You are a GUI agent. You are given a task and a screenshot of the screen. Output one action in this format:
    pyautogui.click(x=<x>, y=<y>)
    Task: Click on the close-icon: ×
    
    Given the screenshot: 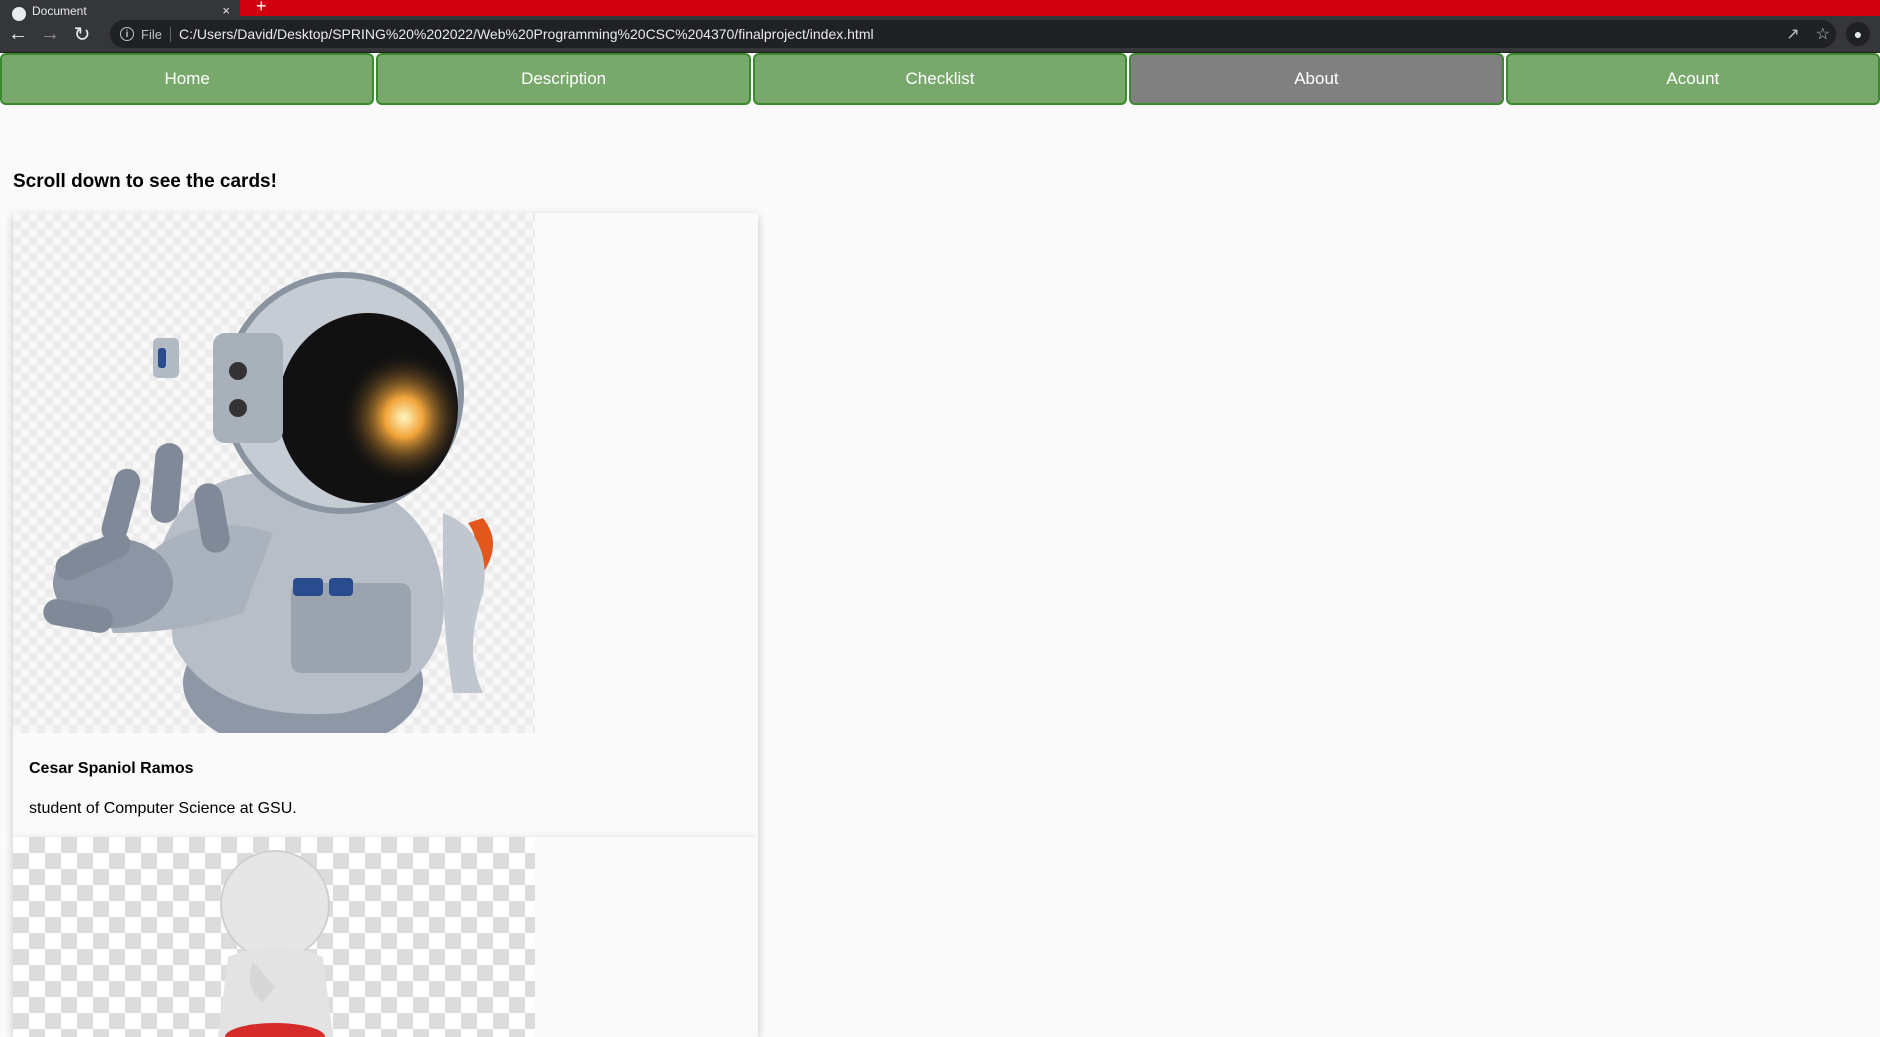 What is the action you would take?
    pyautogui.click(x=226, y=10)
    